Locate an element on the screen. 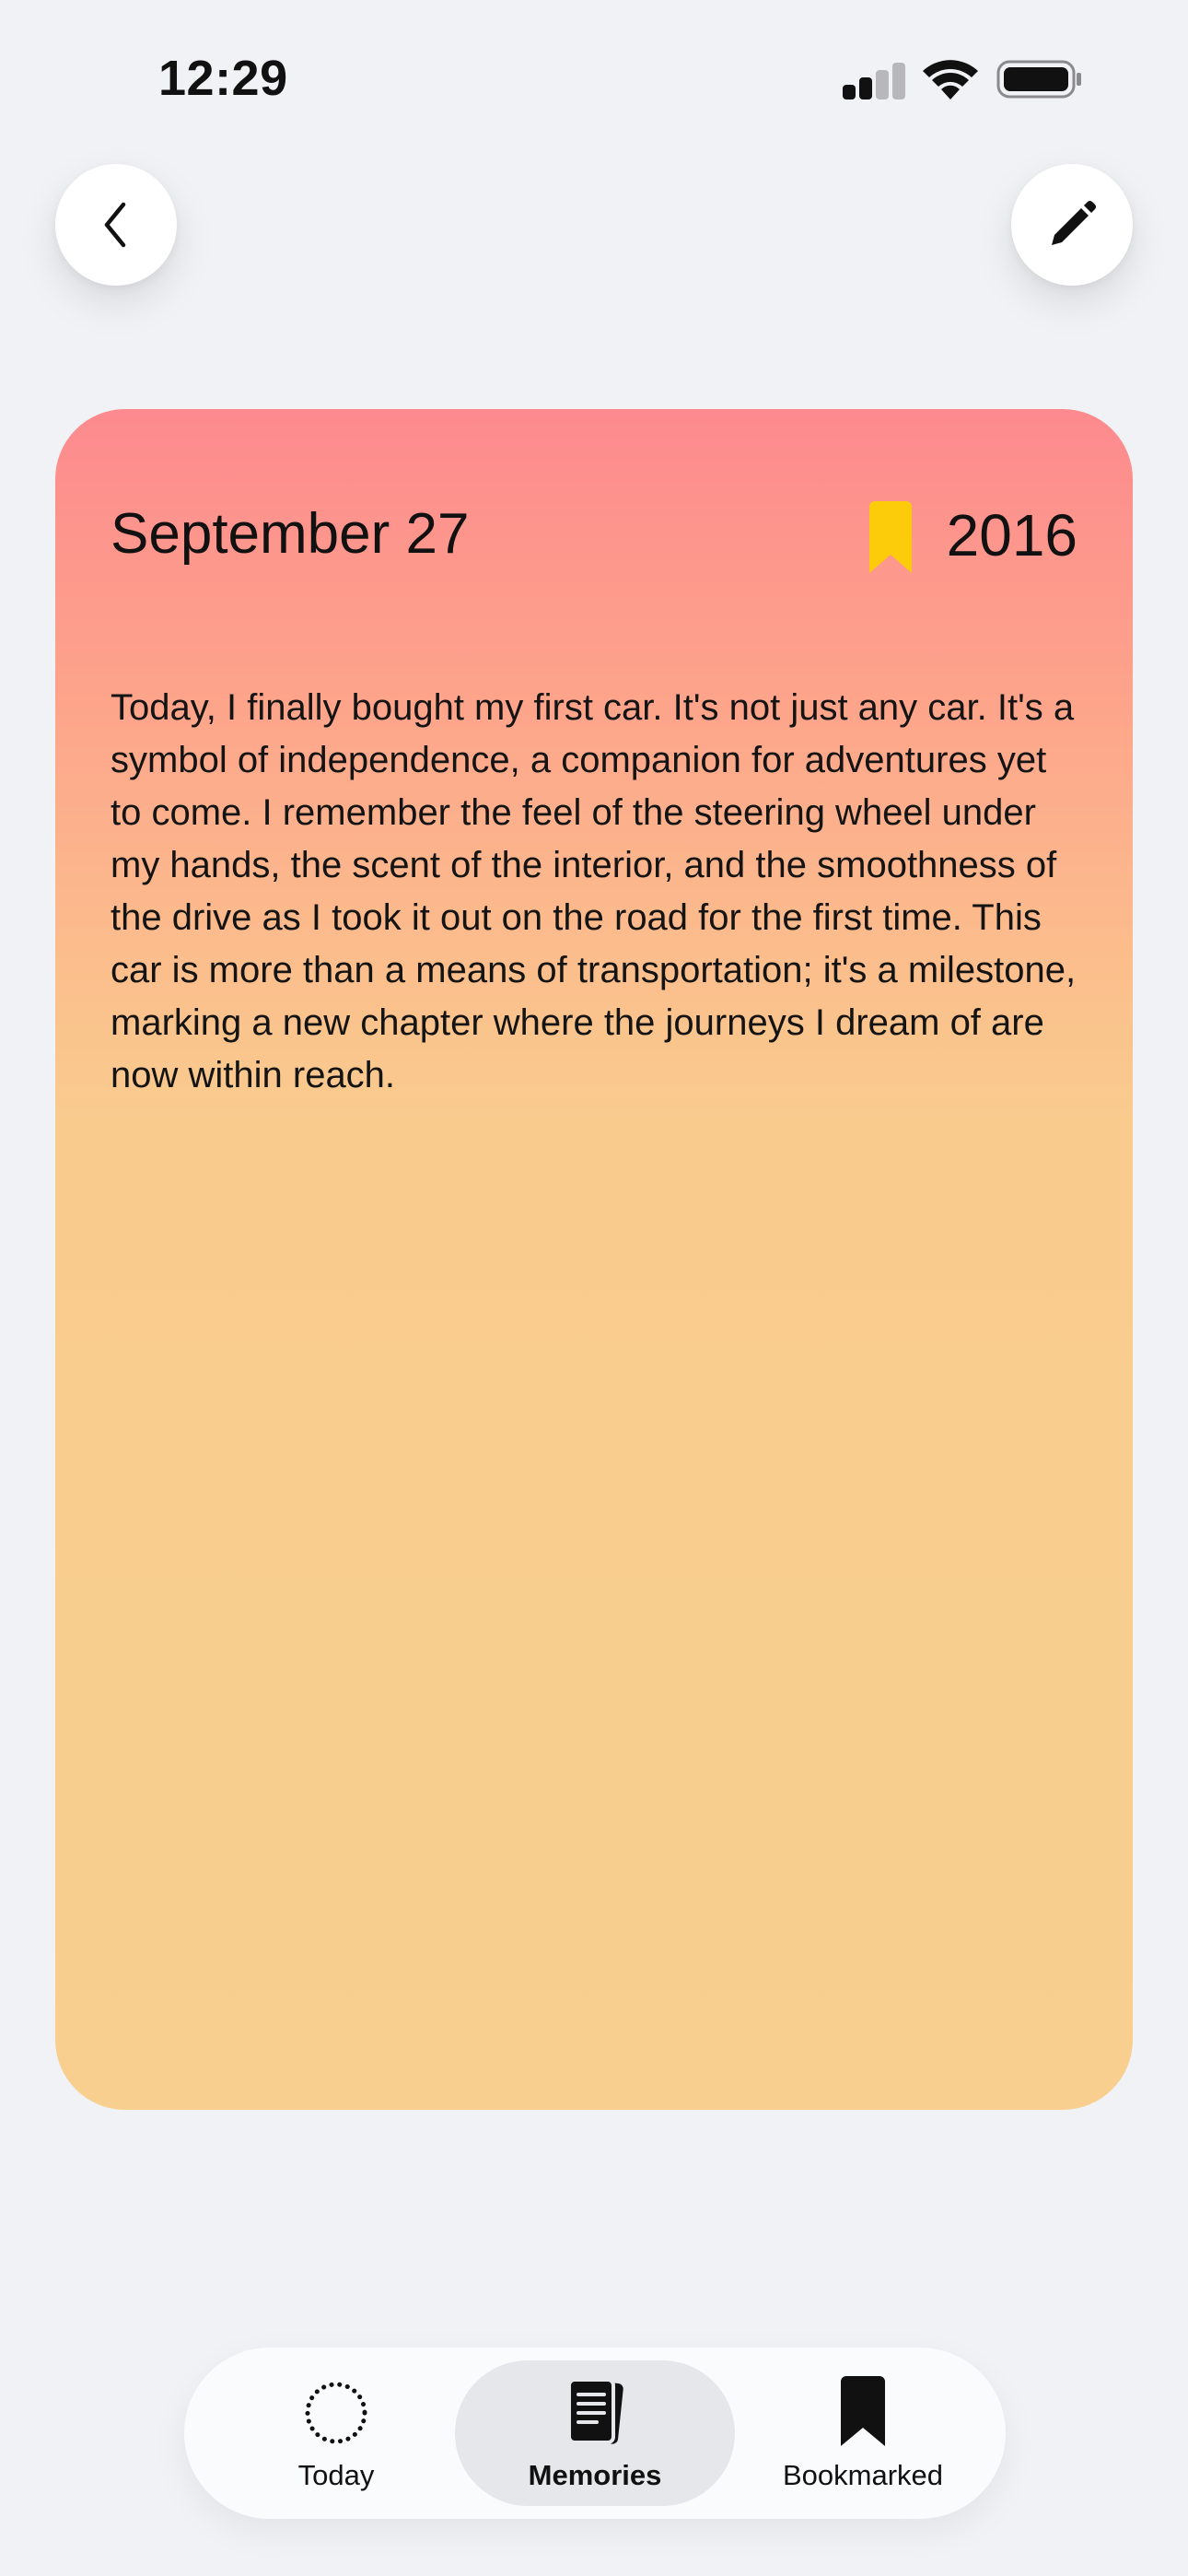  tab-memories: Memories is located at coordinates (595, 2433).